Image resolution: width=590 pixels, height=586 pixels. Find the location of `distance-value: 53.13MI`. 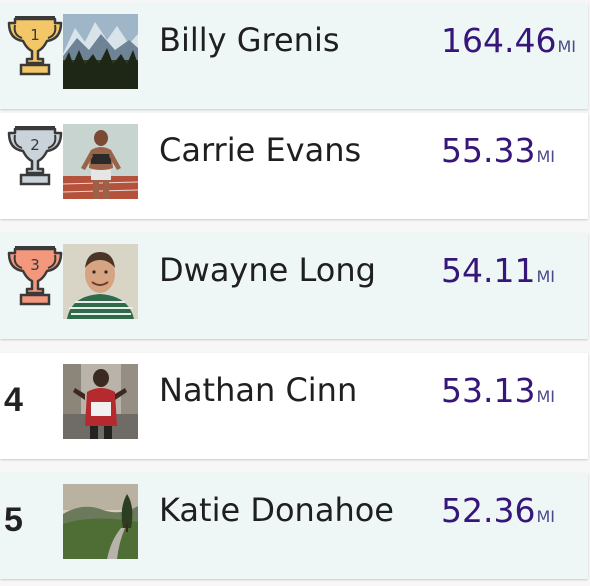

distance-value: 53.13MI is located at coordinates (498, 390).